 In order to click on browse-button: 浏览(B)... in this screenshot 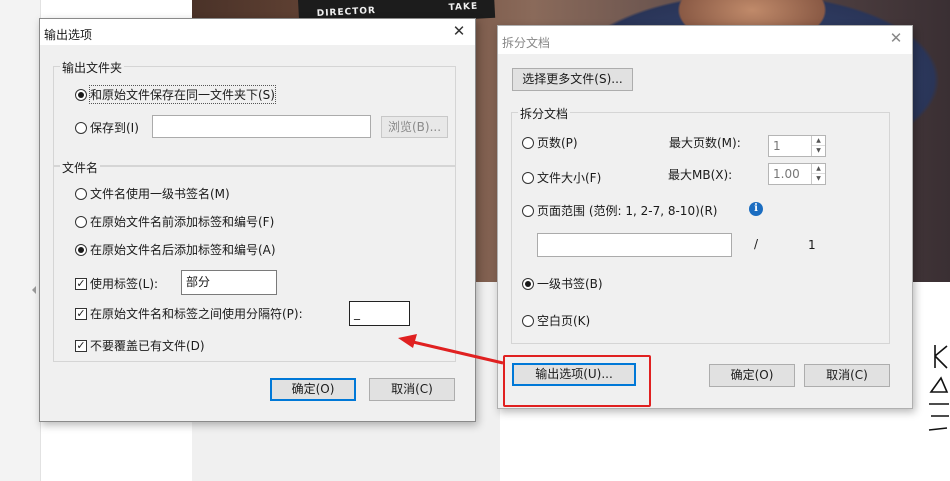, I will do `click(414, 127)`.